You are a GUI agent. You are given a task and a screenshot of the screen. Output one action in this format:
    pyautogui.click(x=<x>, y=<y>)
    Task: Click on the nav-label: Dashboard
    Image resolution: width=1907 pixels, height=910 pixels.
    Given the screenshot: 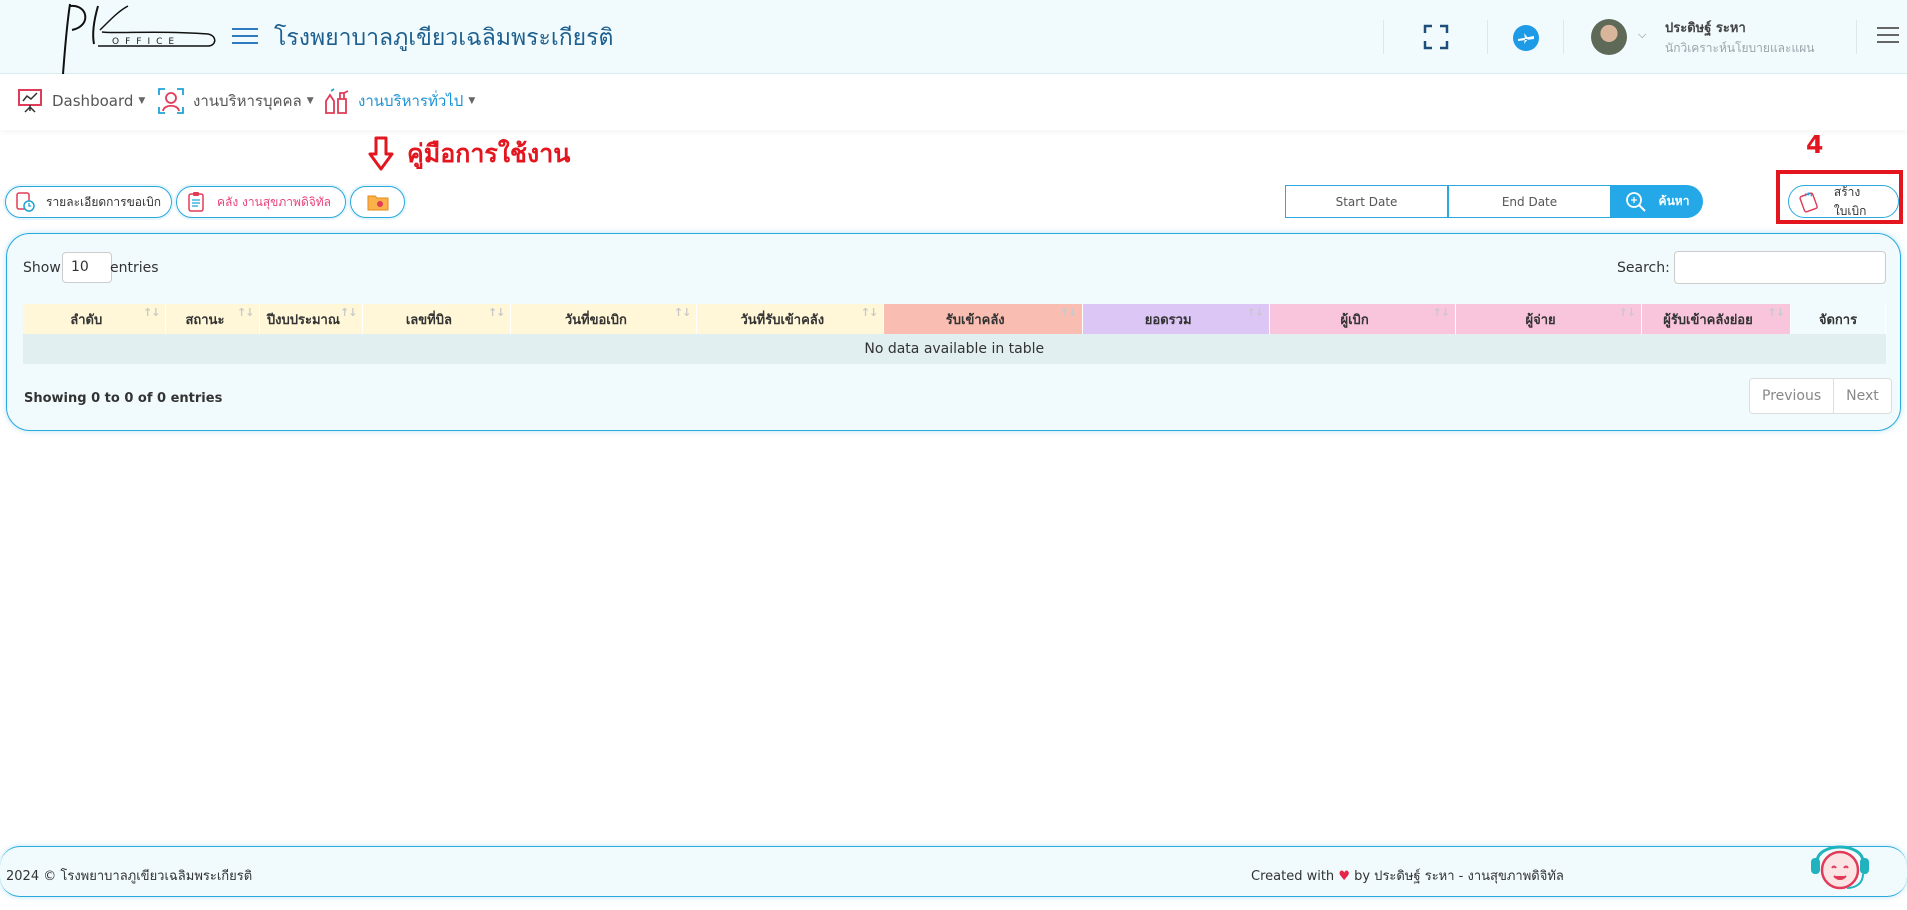 What is the action you would take?
    pyautogui.click(x=93, y=101)
    